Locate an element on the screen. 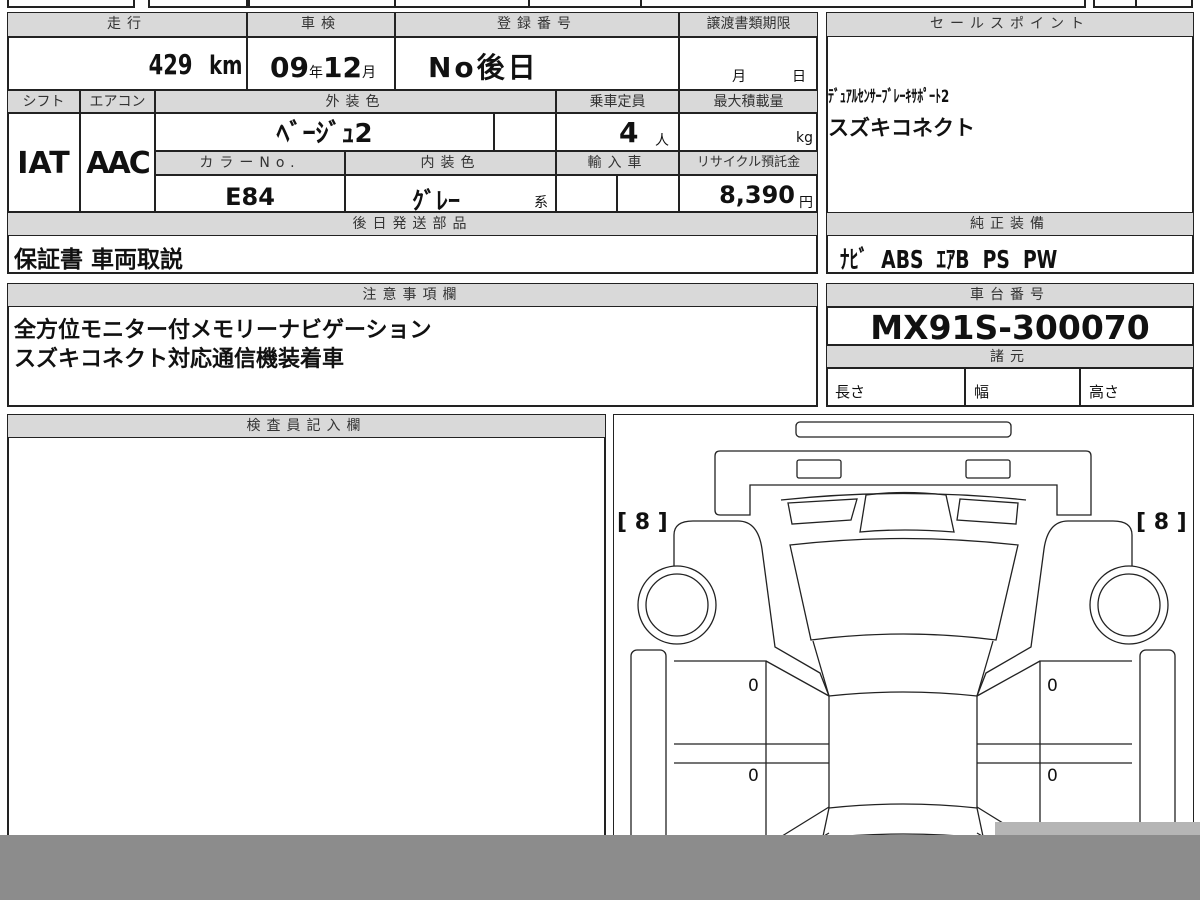 The width and height of the screenshot is (1200, 900). hood-panels is located at coordinates (903, 512).